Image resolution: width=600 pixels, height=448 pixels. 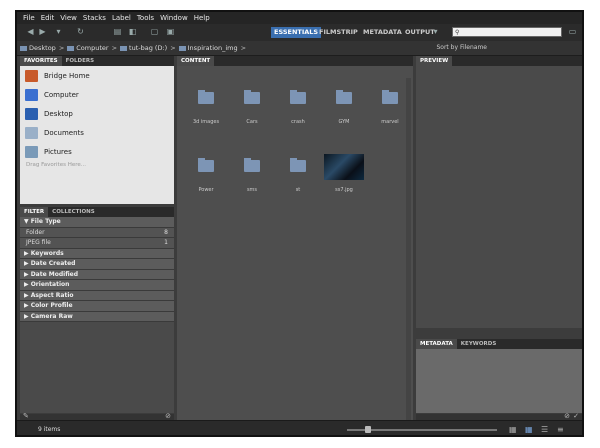 What do you see at coordinates (479, 344) in the screenshot?
I see `tab-keywords: KEYWORDS` at bounding box center [479, 344].